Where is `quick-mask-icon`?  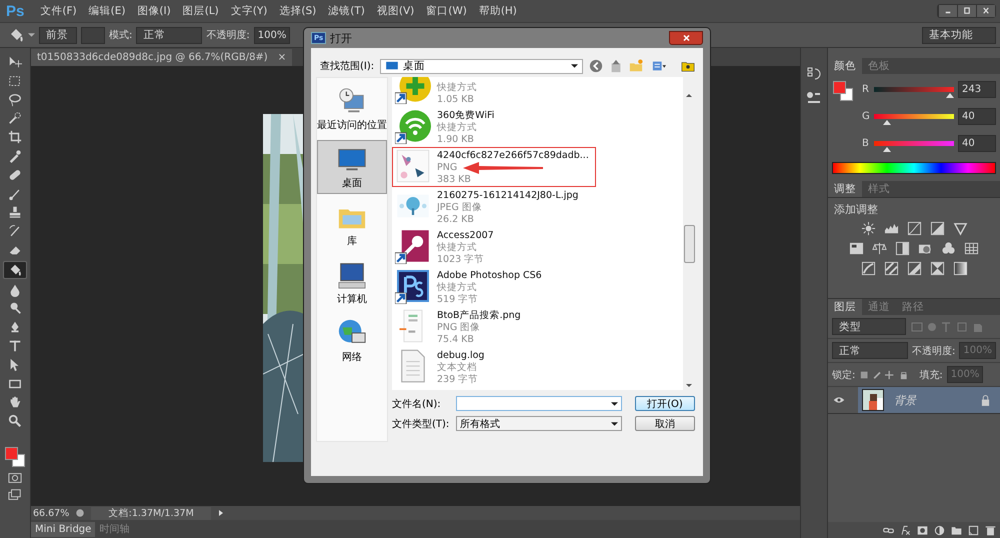
quick-mask-icon is located at coordinates (15, 477).